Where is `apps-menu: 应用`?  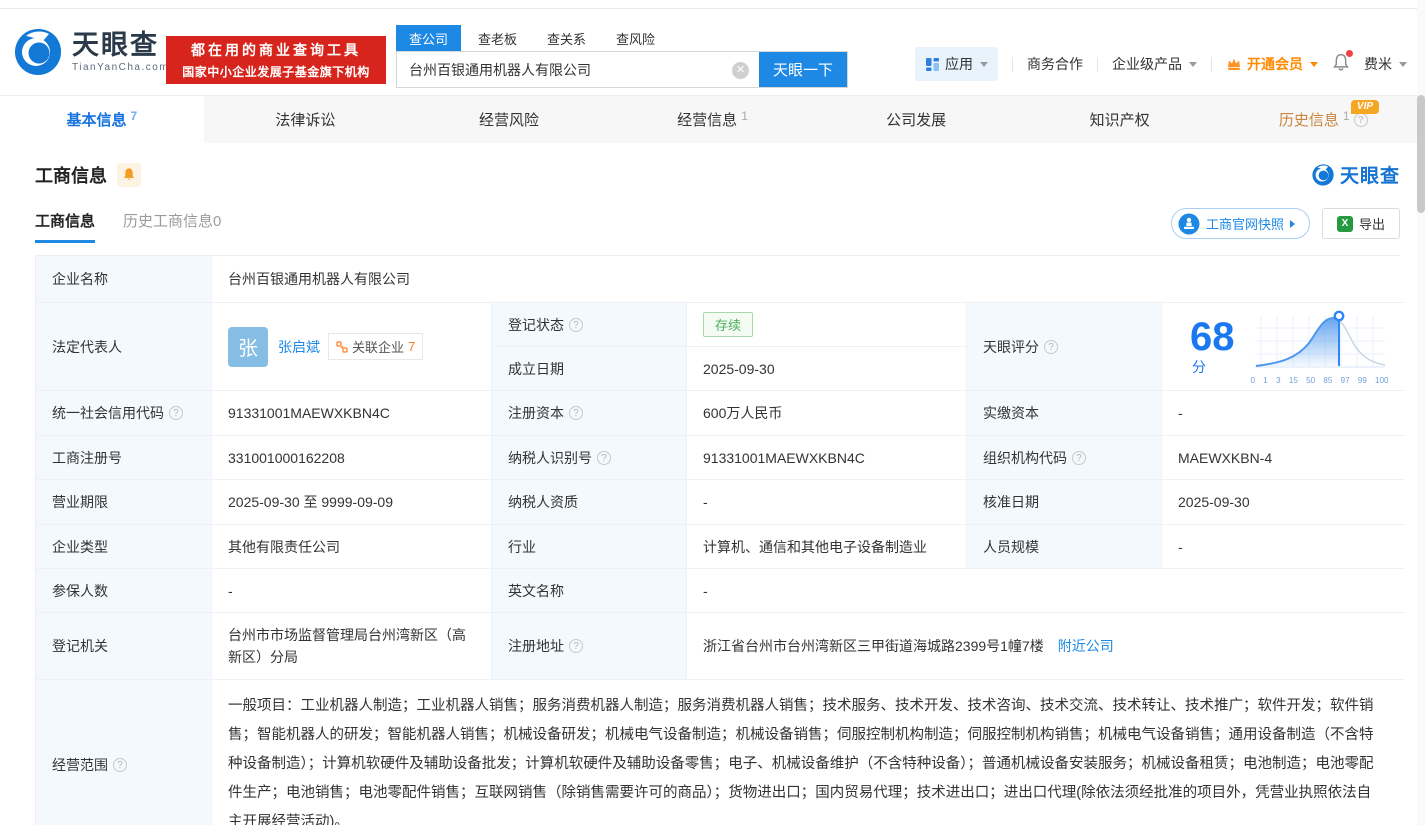
apps-menu: 应用 is located at coordinates (956, 64).